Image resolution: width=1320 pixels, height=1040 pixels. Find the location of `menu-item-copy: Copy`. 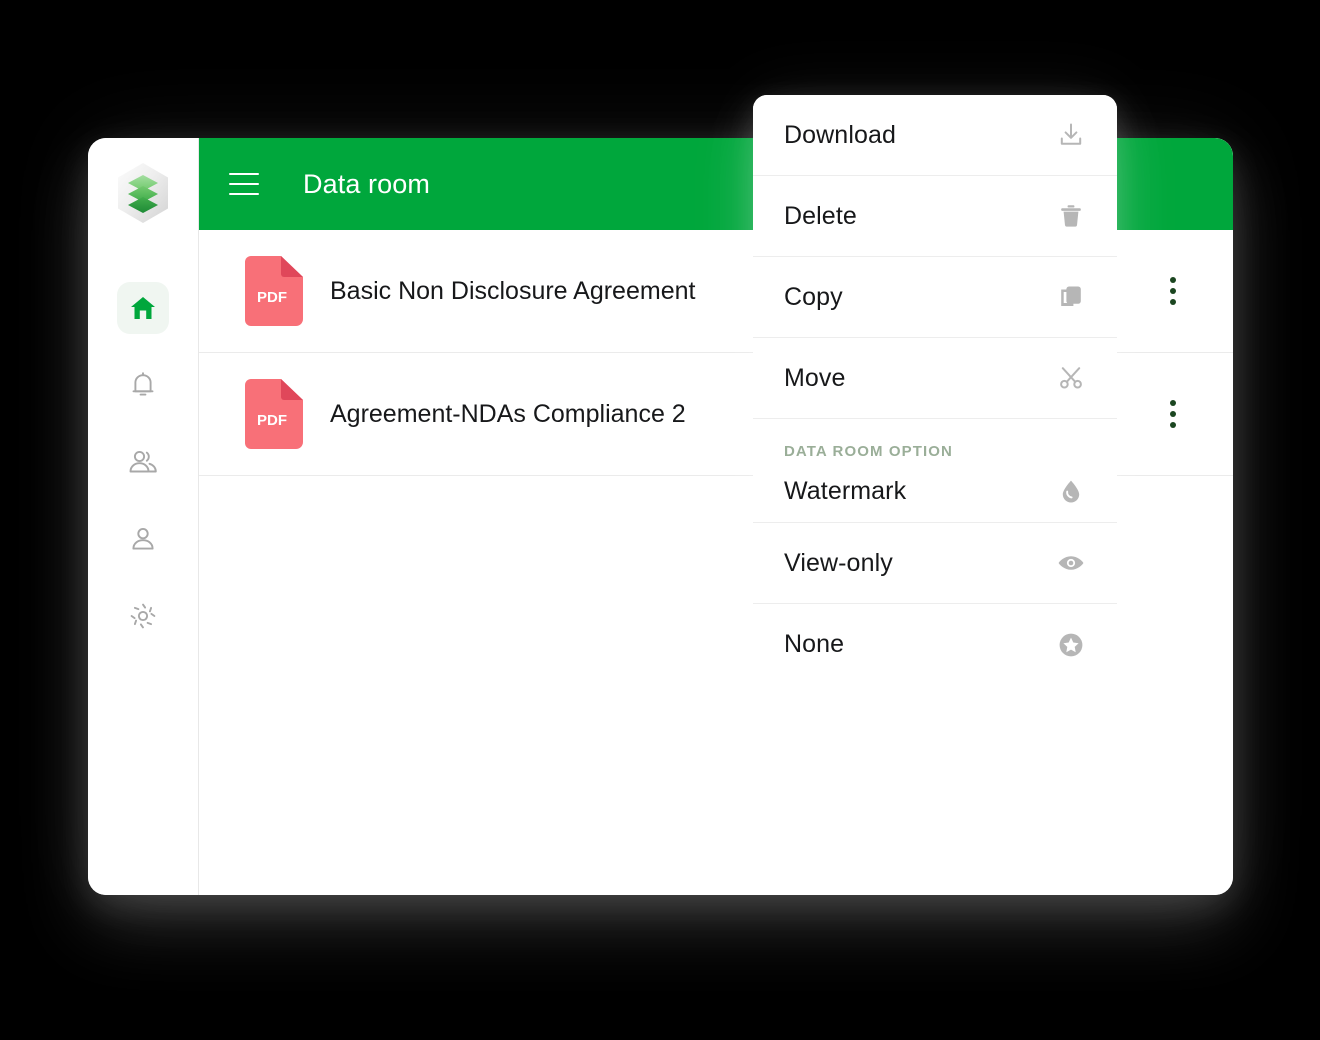

menu-item-copy: Copy is located at coordinates (935, 297).